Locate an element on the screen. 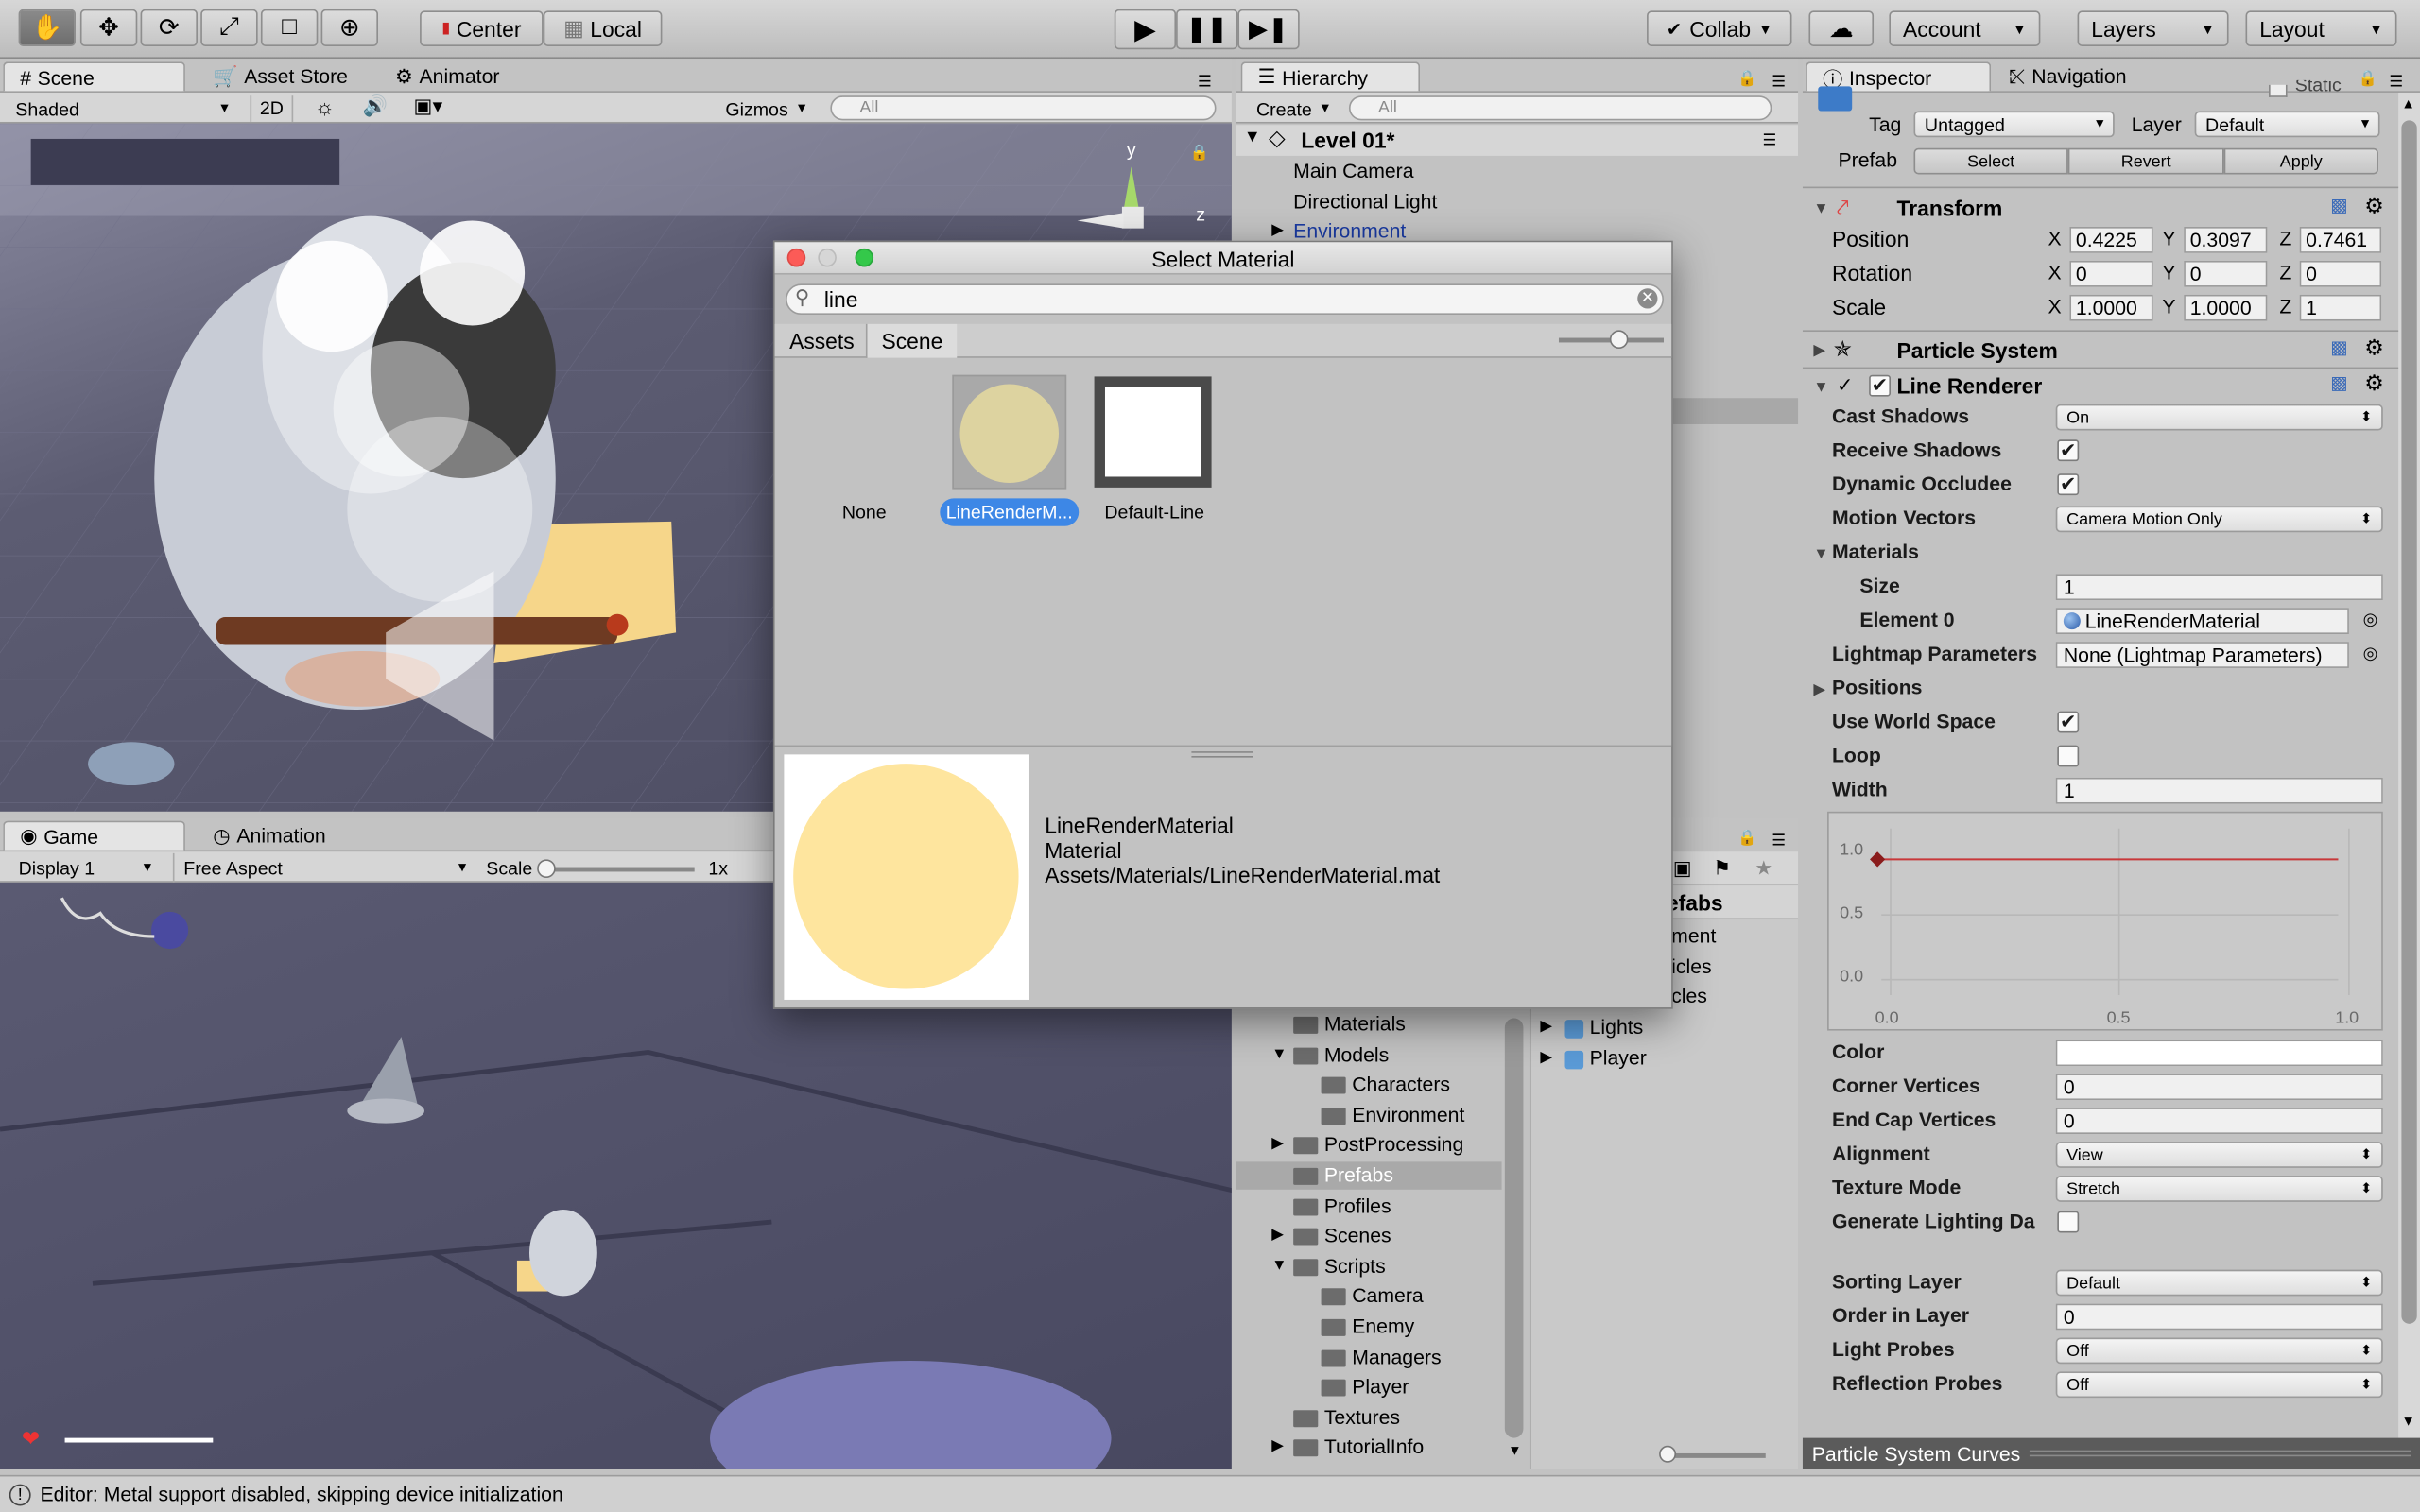  inspector-scroll-thumb is located at coordinates (2409, 722).